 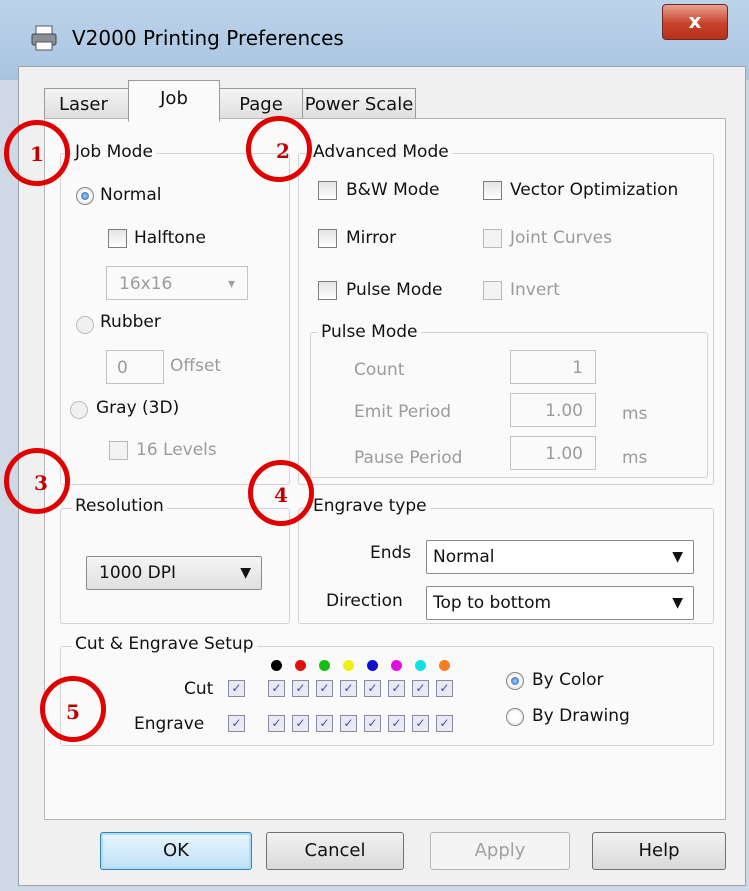 What do you see at coordinates (560, 557) in the screenshot?
I see `ends-select: Normal ▼` at bounding box center [560, 557].